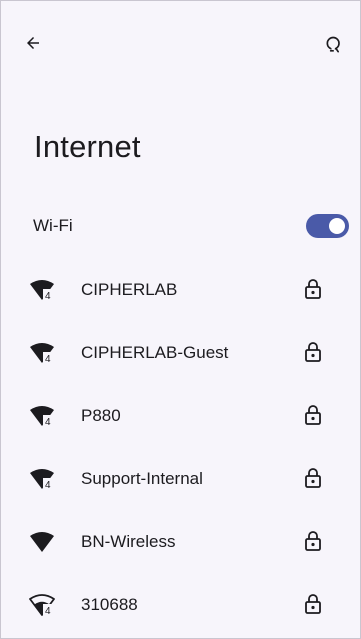  I want to click on top-app-bar, so click(180, 33).